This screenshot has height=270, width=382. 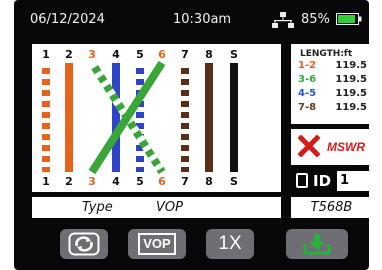 I want to click on pin-label: 1, so click(x=46, y=181).